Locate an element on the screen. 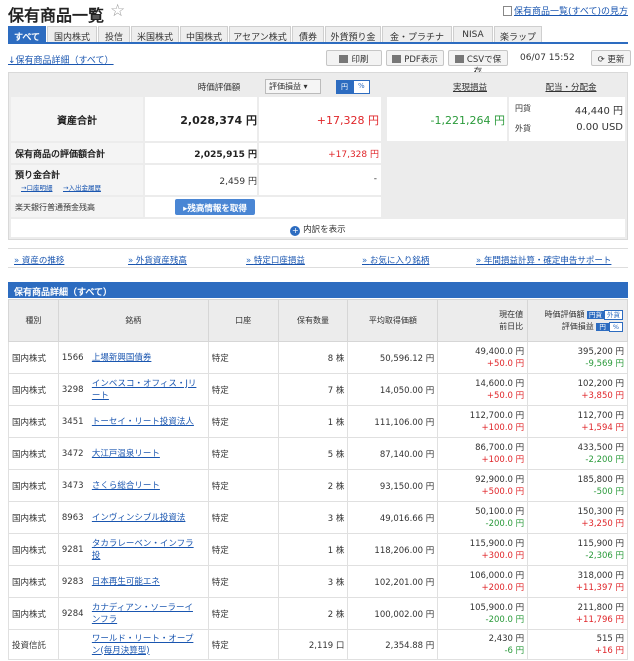 The width and height of the screenshot is (634, 661). row-name-link: トーセイ・リート投資法人 is located at coordinates (146, 422).